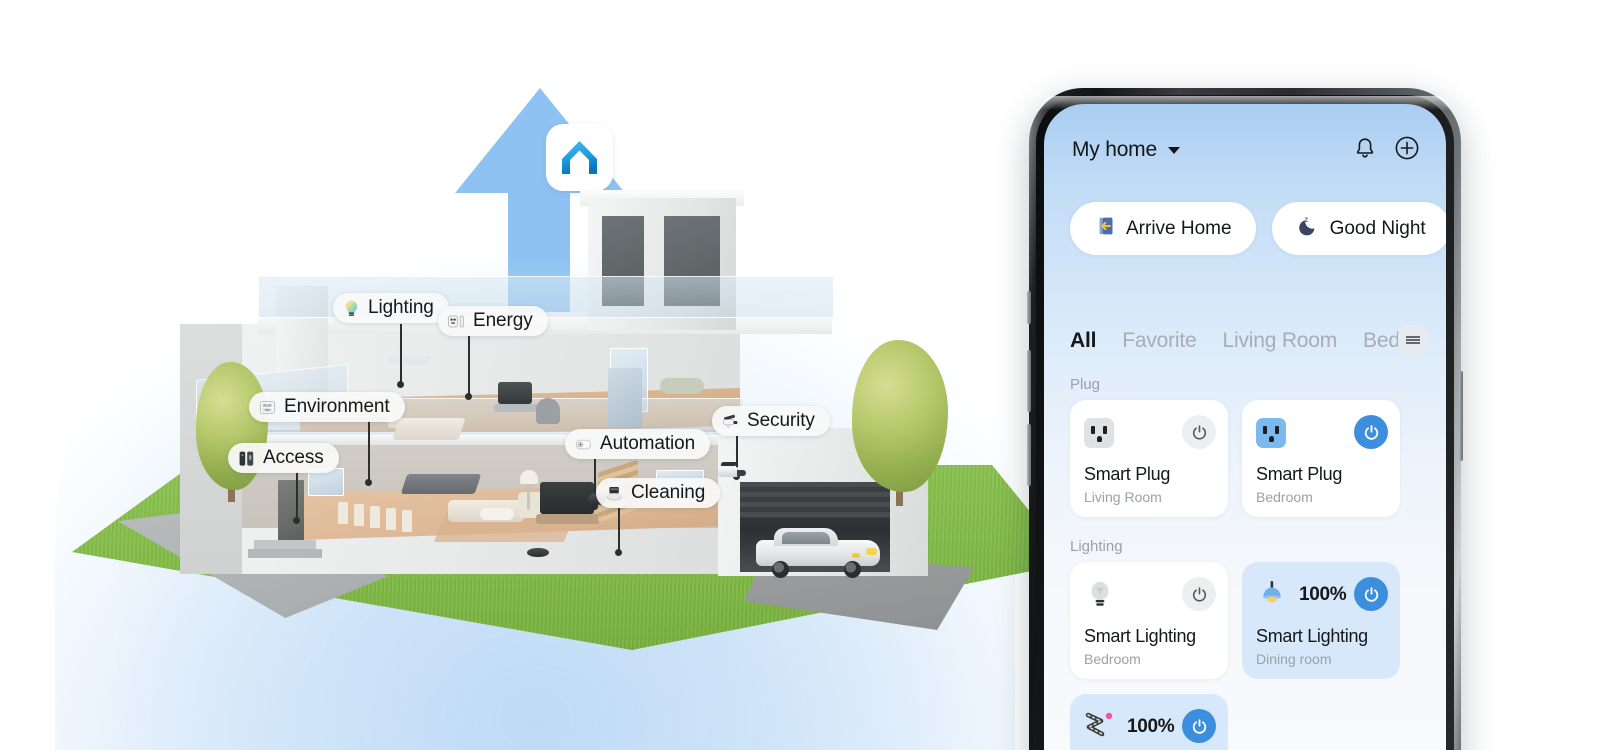 The height and width of the screenshot is (750, 1600). Describe the element at coordinates (1083, 341) in the screenshot. I see `tab-all: All` at that location.